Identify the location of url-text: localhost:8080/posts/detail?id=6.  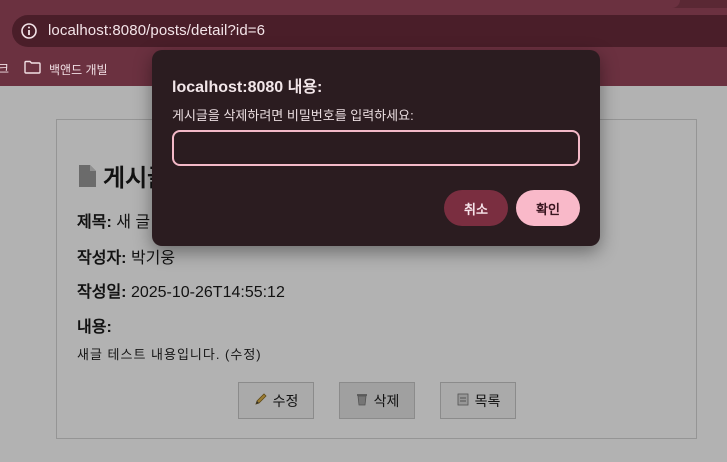
(156, 30).